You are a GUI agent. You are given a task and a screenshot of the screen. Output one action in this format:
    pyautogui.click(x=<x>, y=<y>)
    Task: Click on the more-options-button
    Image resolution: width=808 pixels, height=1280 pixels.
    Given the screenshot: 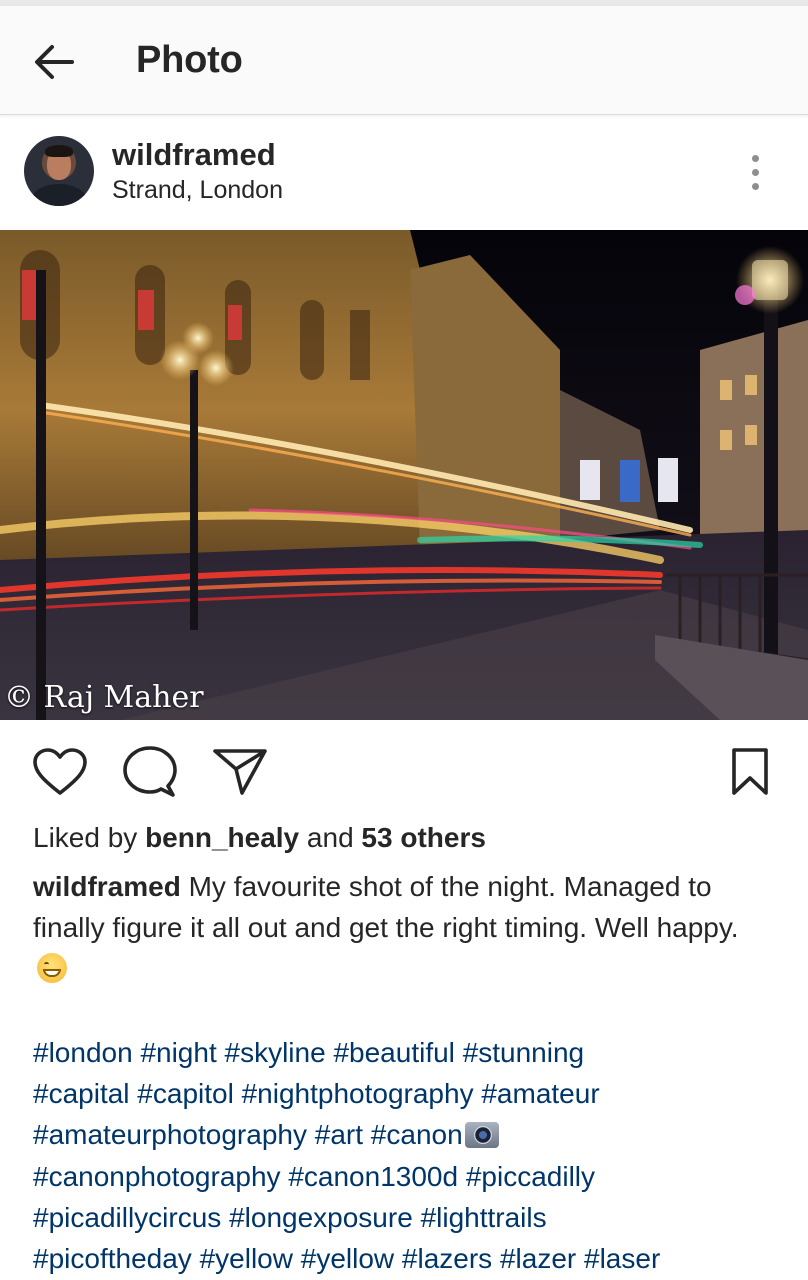 What is the action you would take?
    pyautogui.click(x=755, y=172)
    